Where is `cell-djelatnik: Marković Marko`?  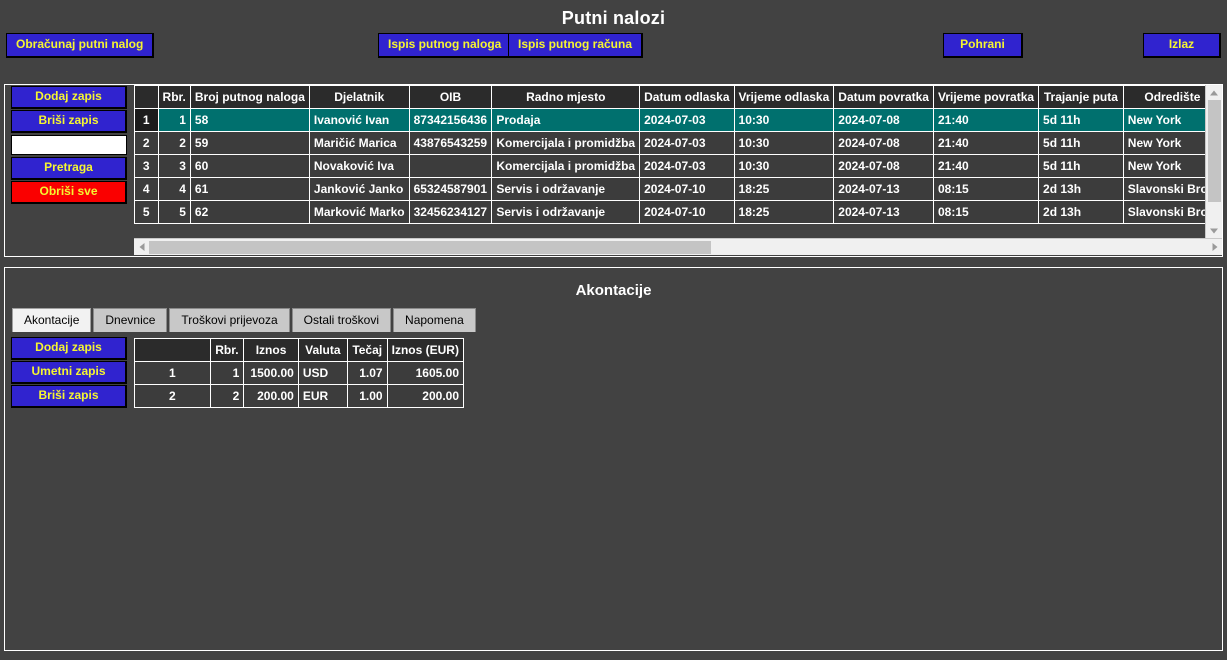
cell-djelatnik: Marković Marko is located at coordinates (359, 212).